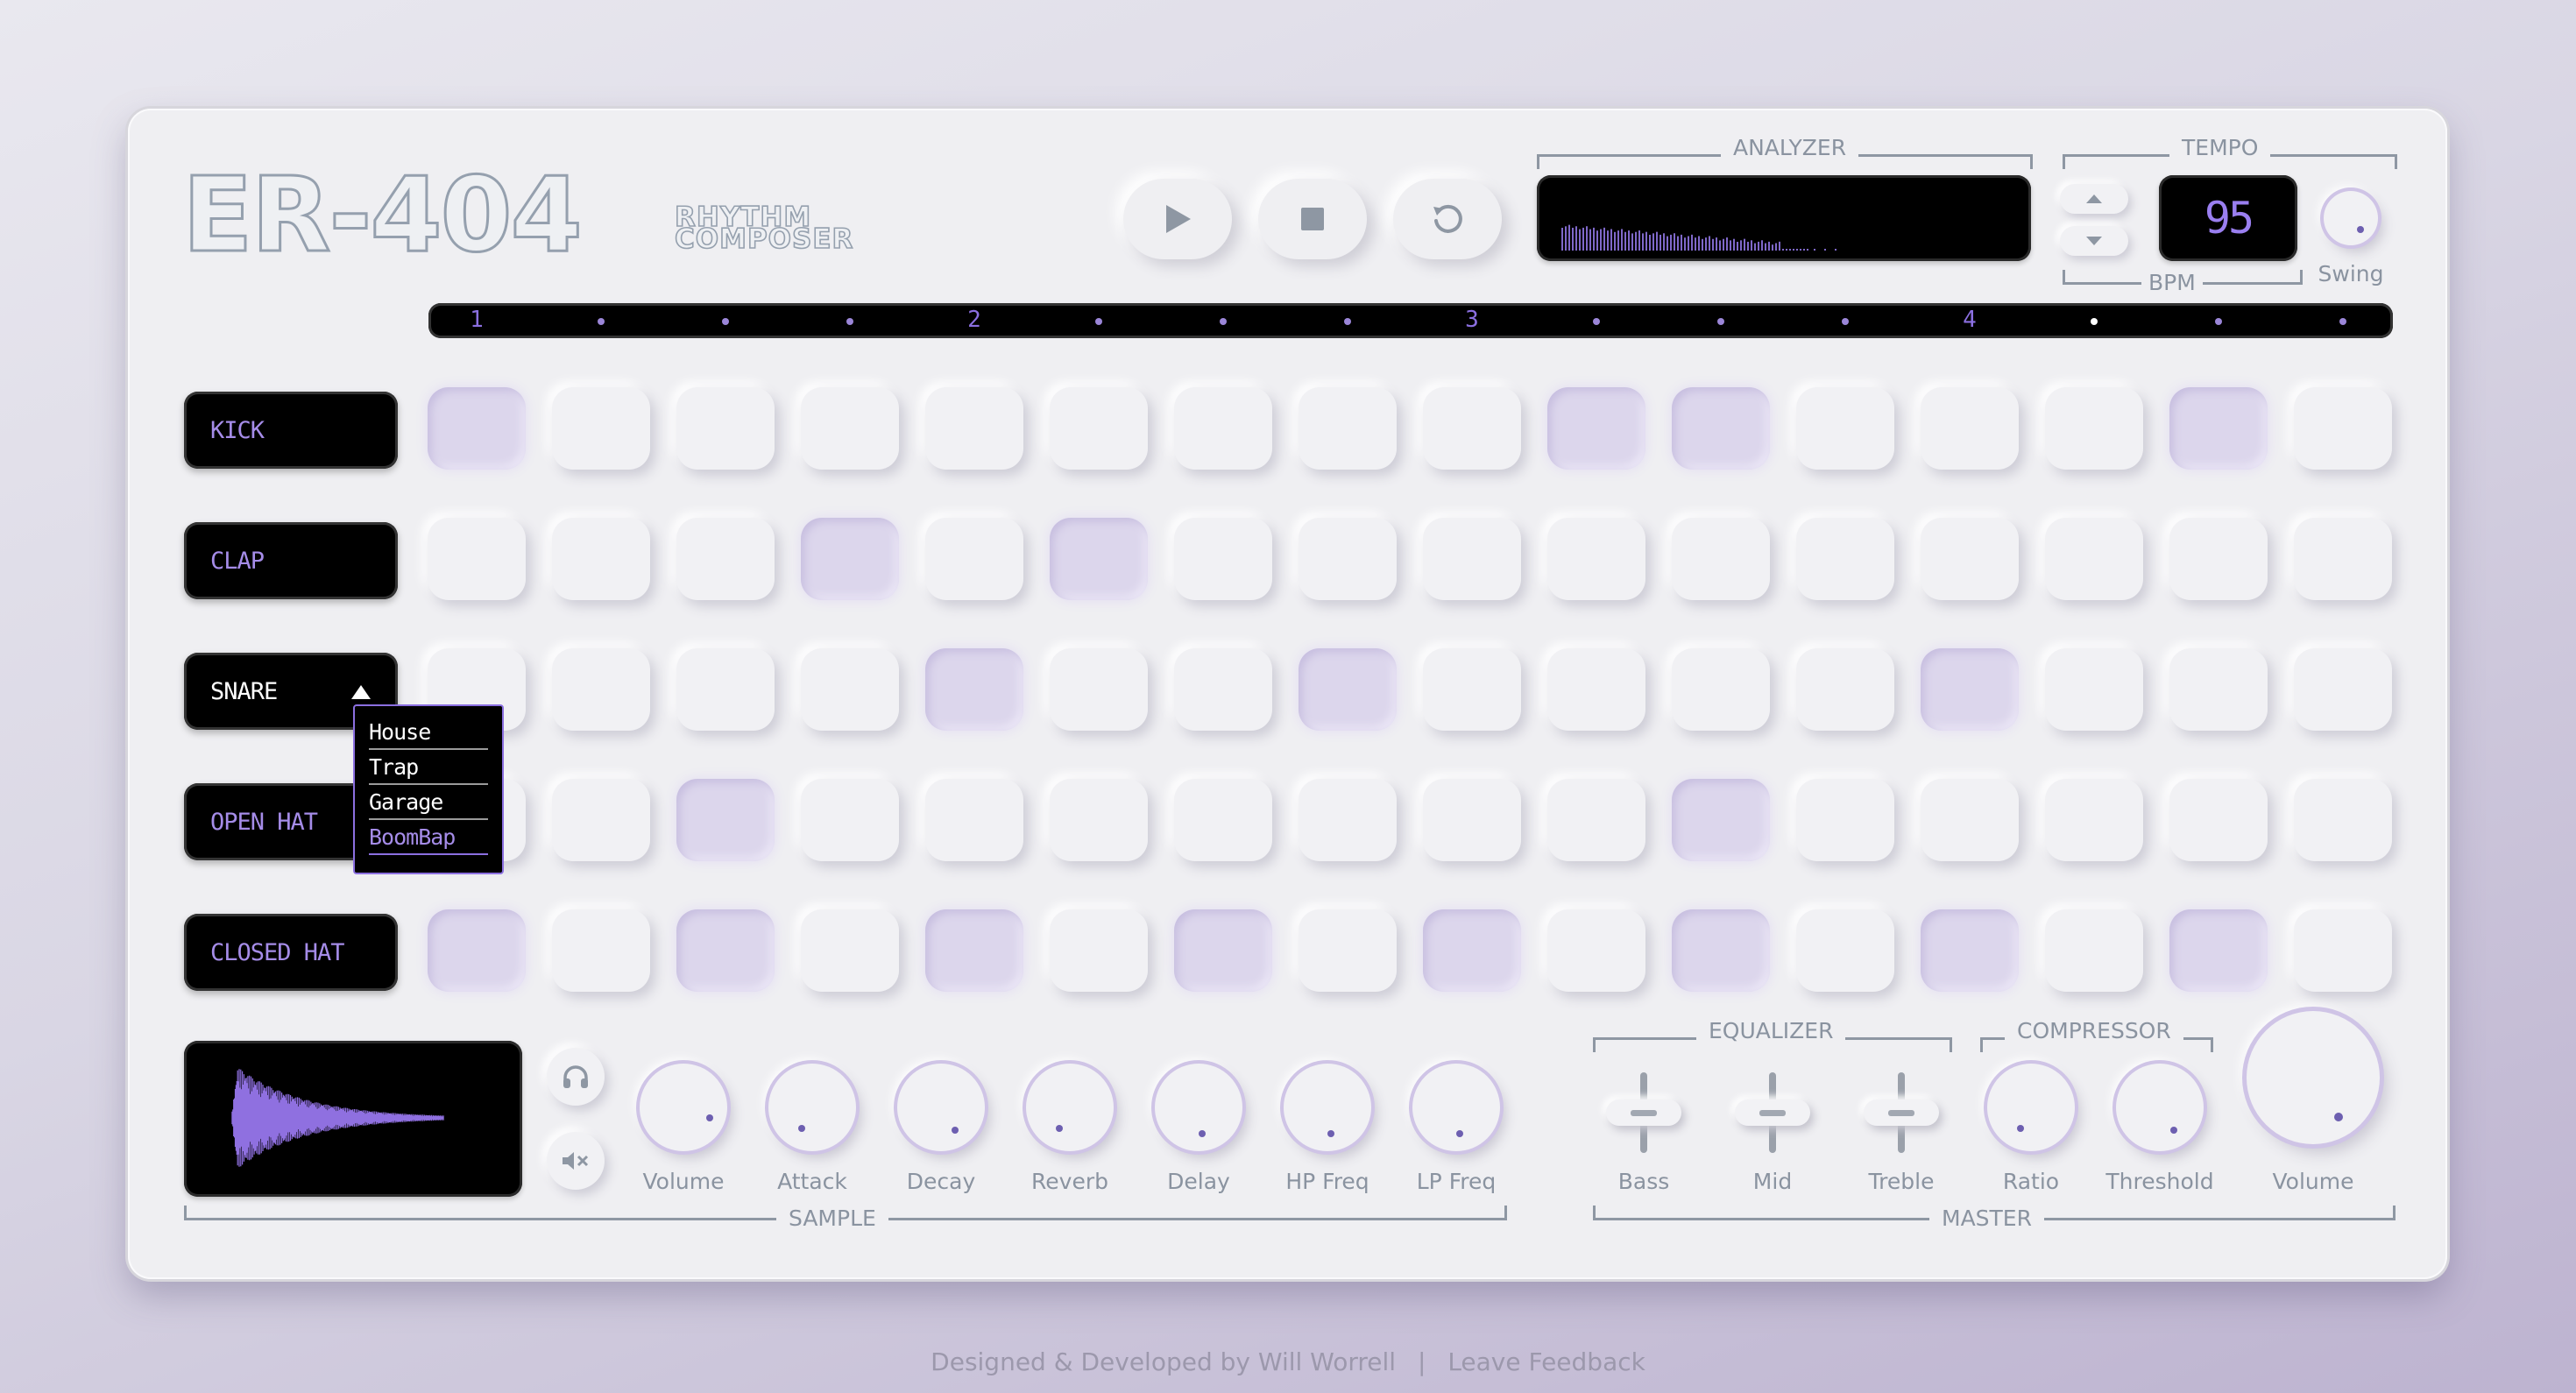 The height and width of the screenshot is (1393, 2576). Describe the element at coordinates (291, 431) in the screenshot. I see `instrument-button-kick: KICK` at that location.